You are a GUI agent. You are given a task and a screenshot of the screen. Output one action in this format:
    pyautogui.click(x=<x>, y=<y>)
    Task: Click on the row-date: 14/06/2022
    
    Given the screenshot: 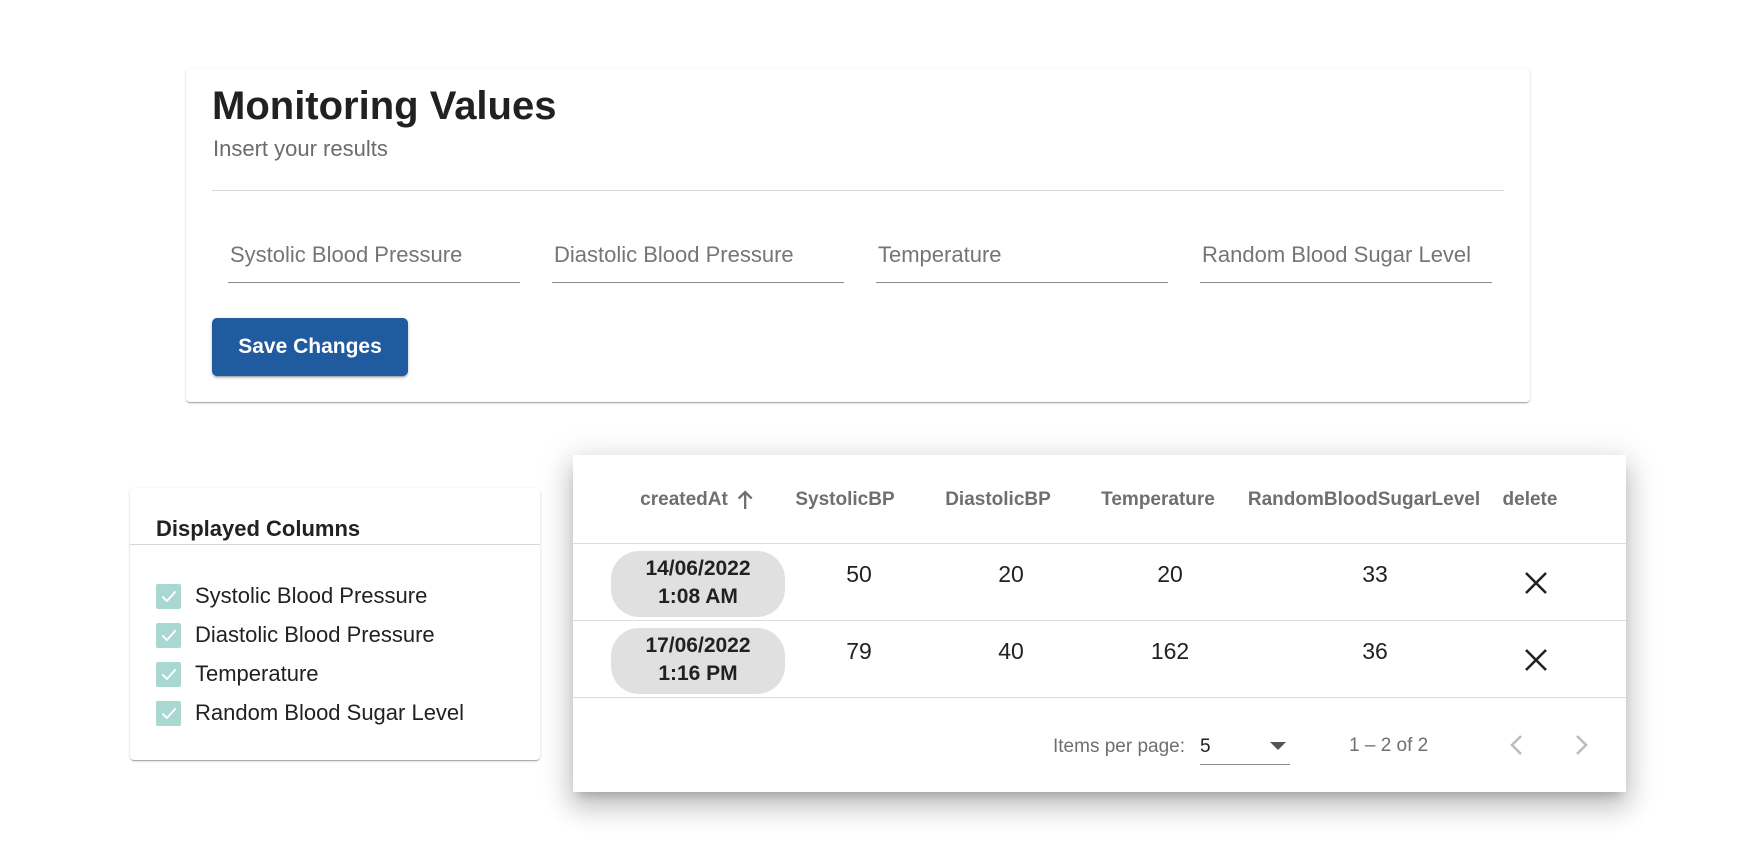 What is the action you would take?
    pyautogui.click(x=698, y=568)
    